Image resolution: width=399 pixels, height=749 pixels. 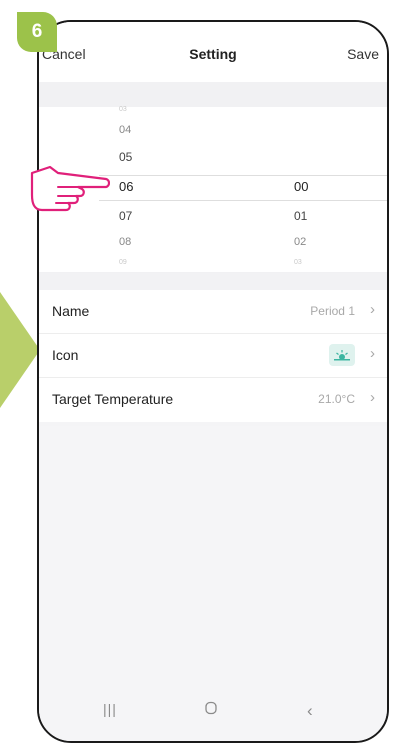 I want to click on step-number: 6, so click(x=37, y=31).